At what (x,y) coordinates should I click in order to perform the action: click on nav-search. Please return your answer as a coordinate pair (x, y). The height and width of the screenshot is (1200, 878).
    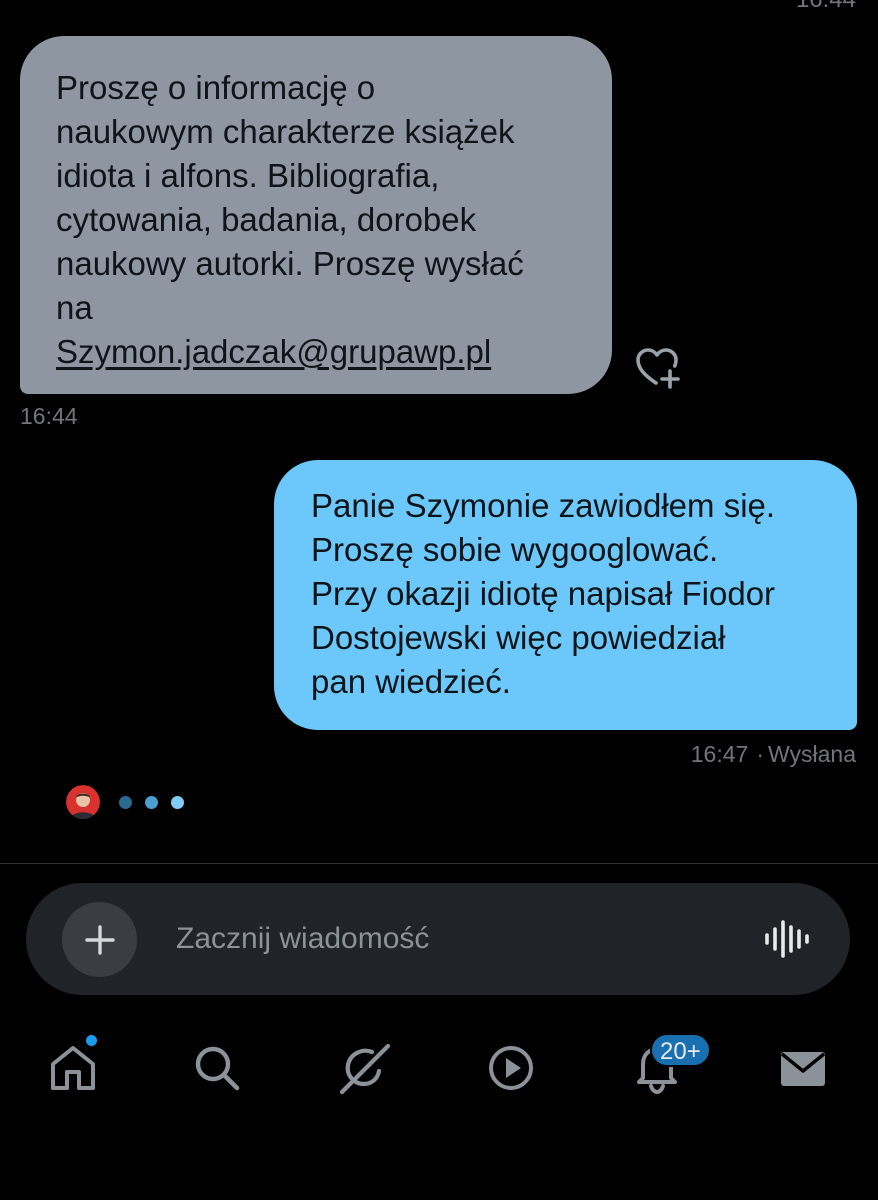
    Looking at the image, I should click on (217, 1068).